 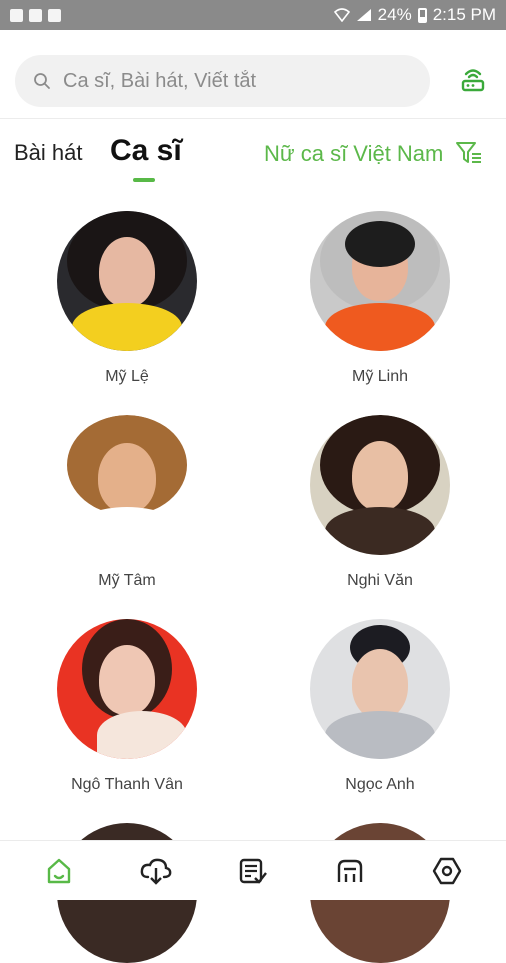 I want to click on nav-home, so click(x=59, y=871).